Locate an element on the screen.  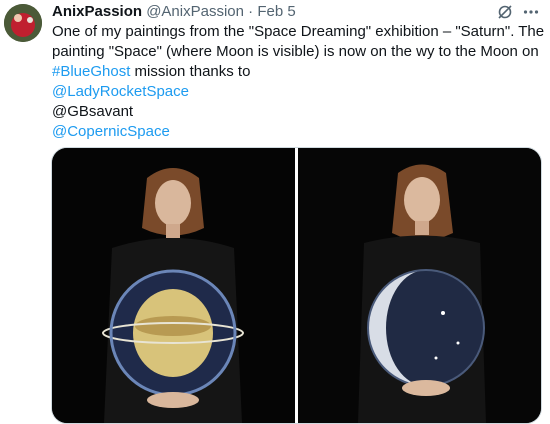
tweet-text-line: @GBsavant is located at coordinates (93, 111).